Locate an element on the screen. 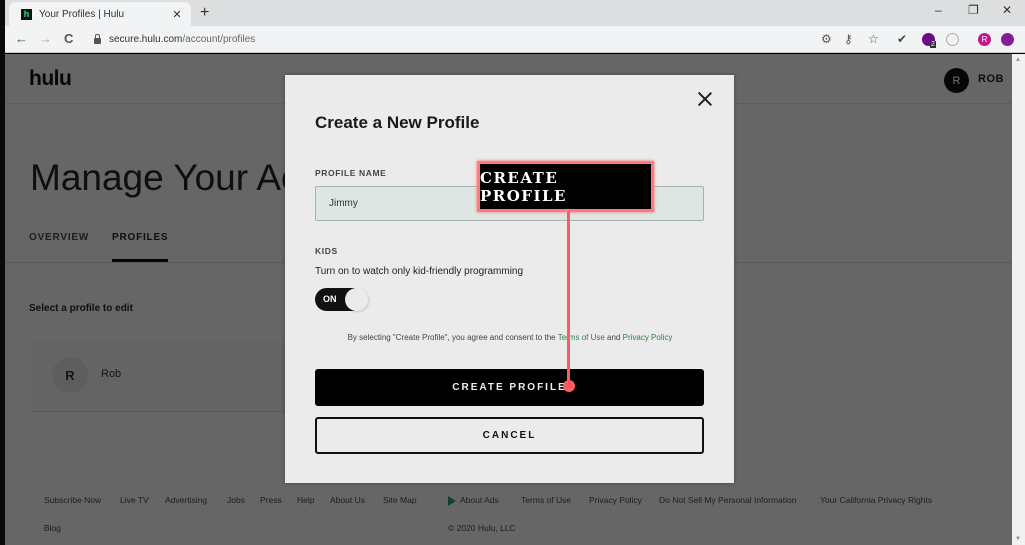 This screenshot has width=1025, height=545. modal-title: Create a New Profile is located at coordinates (397, 122).